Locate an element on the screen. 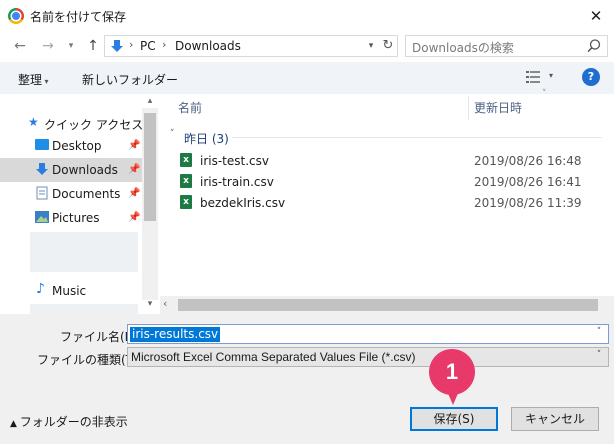 The image size is (614, 444). chrome-icon is located at coordinates (16, 16).